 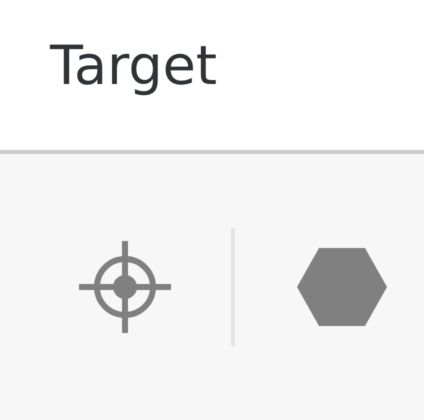 I want to click on crosshair-icon, so click(x=125, y=287).